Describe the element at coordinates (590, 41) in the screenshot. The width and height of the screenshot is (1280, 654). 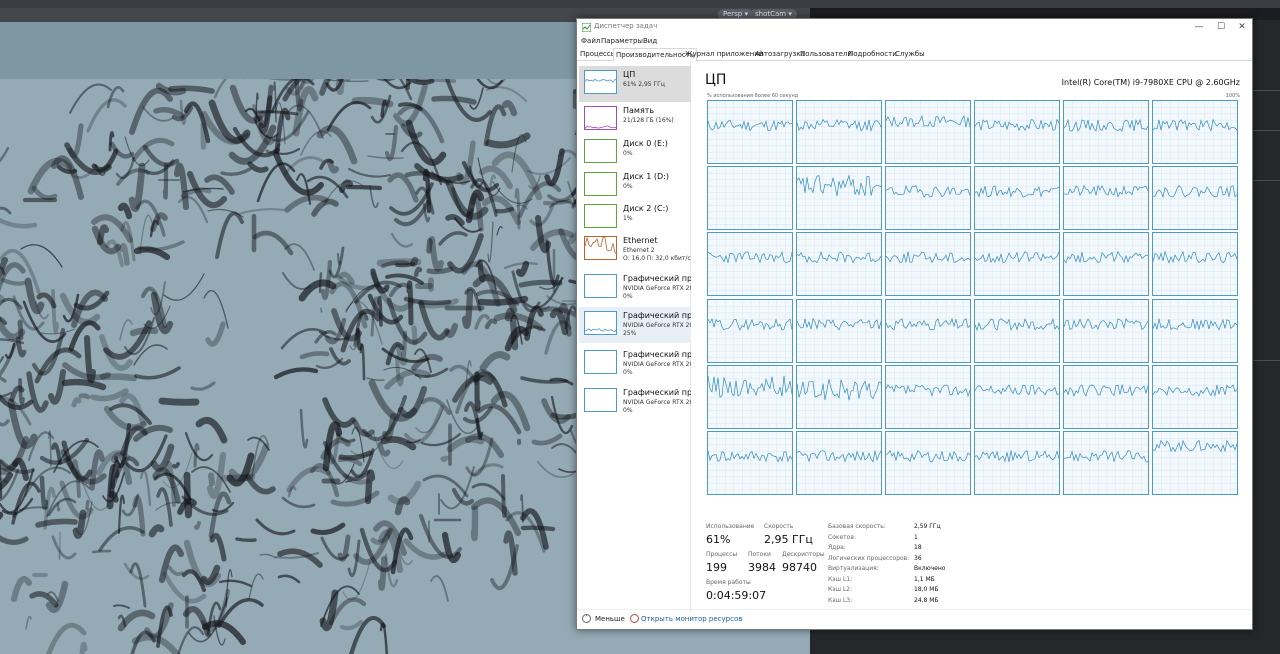
I see `menu-file: Файл` at that location.